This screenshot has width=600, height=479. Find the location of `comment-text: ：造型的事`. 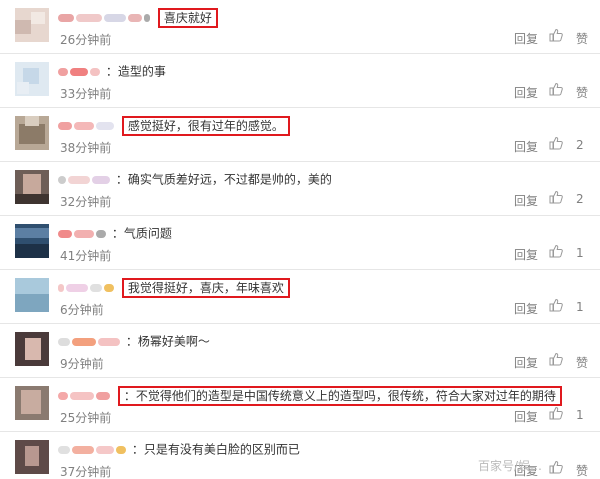

comment-text: ：造型的事 is located at coordinates (135, 71).